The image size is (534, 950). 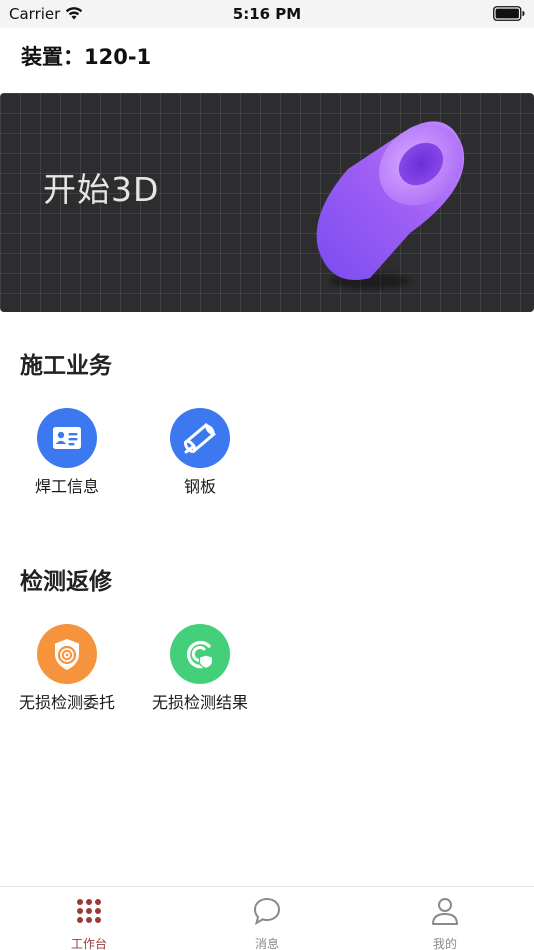 I want to click on person-icon, so click(x=445, y=911).